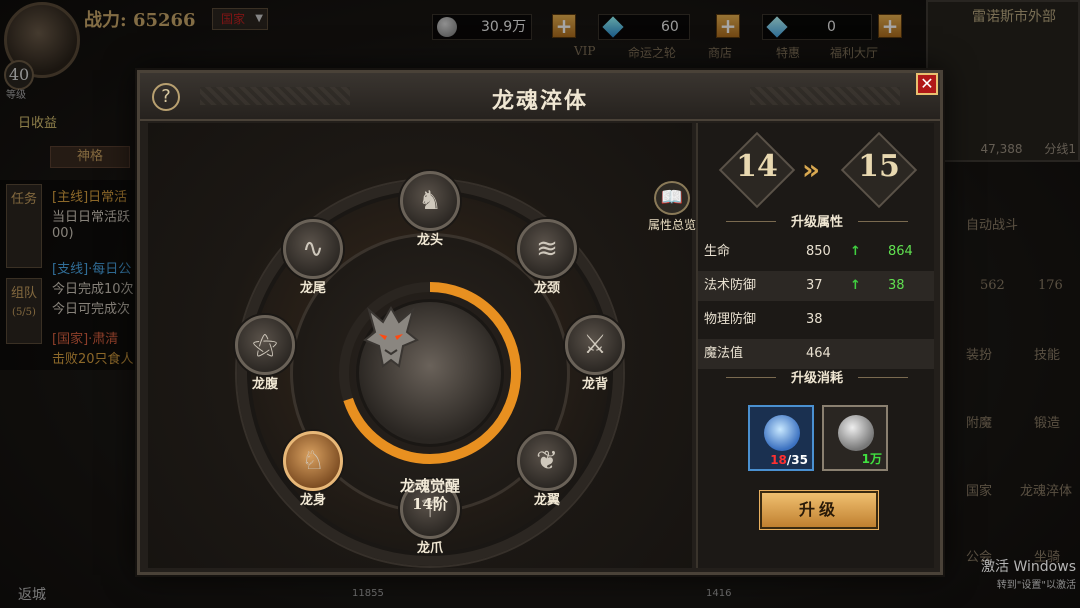  Describe the element at coordinates (430, 201) in the screenshot. I see `dragon-head-icon: ♞` at that location.